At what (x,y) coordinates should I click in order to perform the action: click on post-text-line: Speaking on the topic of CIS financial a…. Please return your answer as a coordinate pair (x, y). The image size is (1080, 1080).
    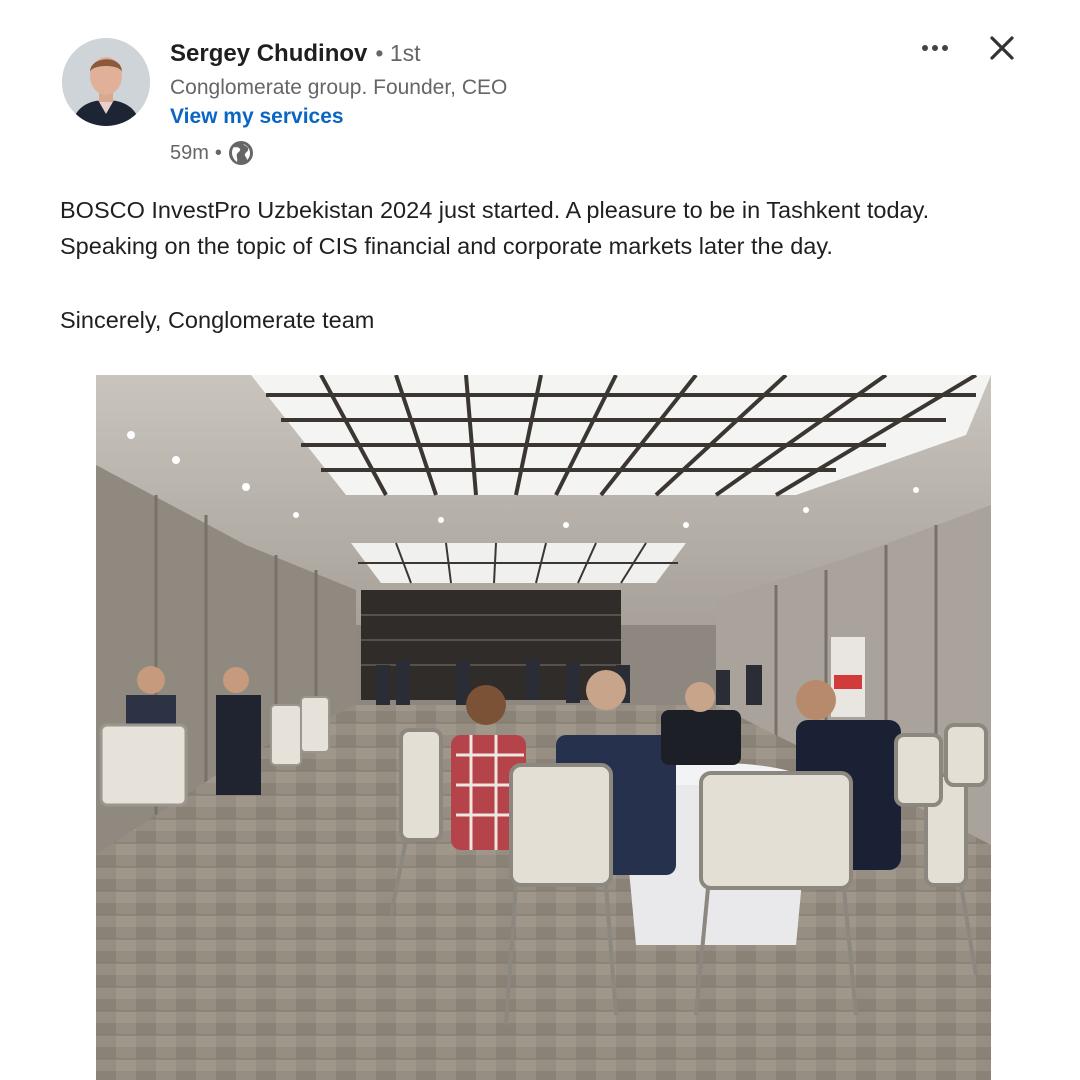
    Looking at the image, I should click on (446, 246).